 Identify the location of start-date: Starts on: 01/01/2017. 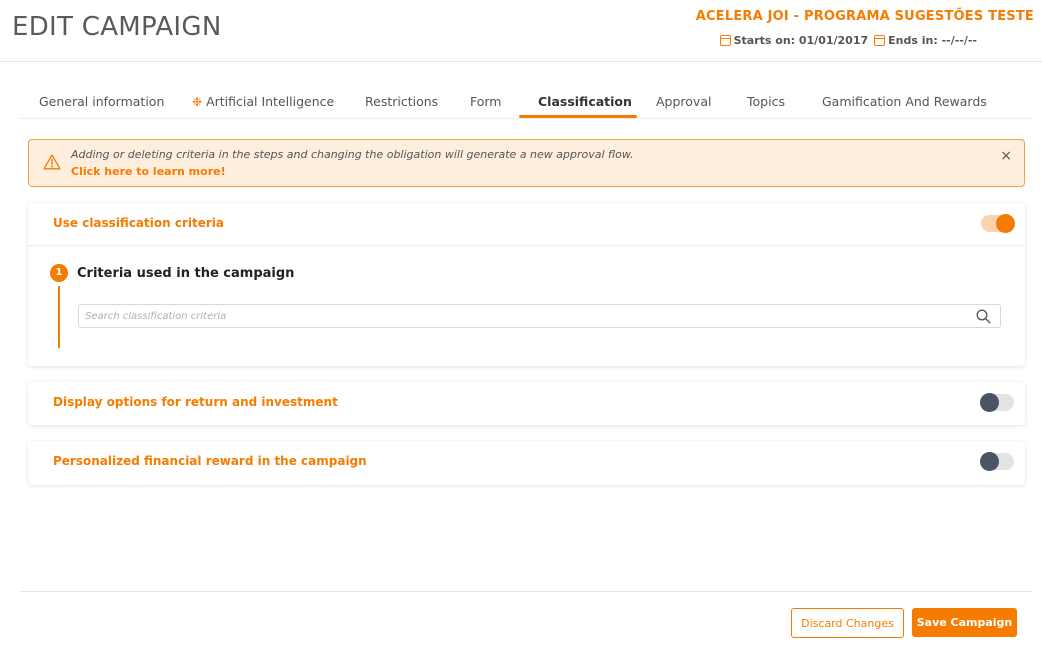
(794, 40).